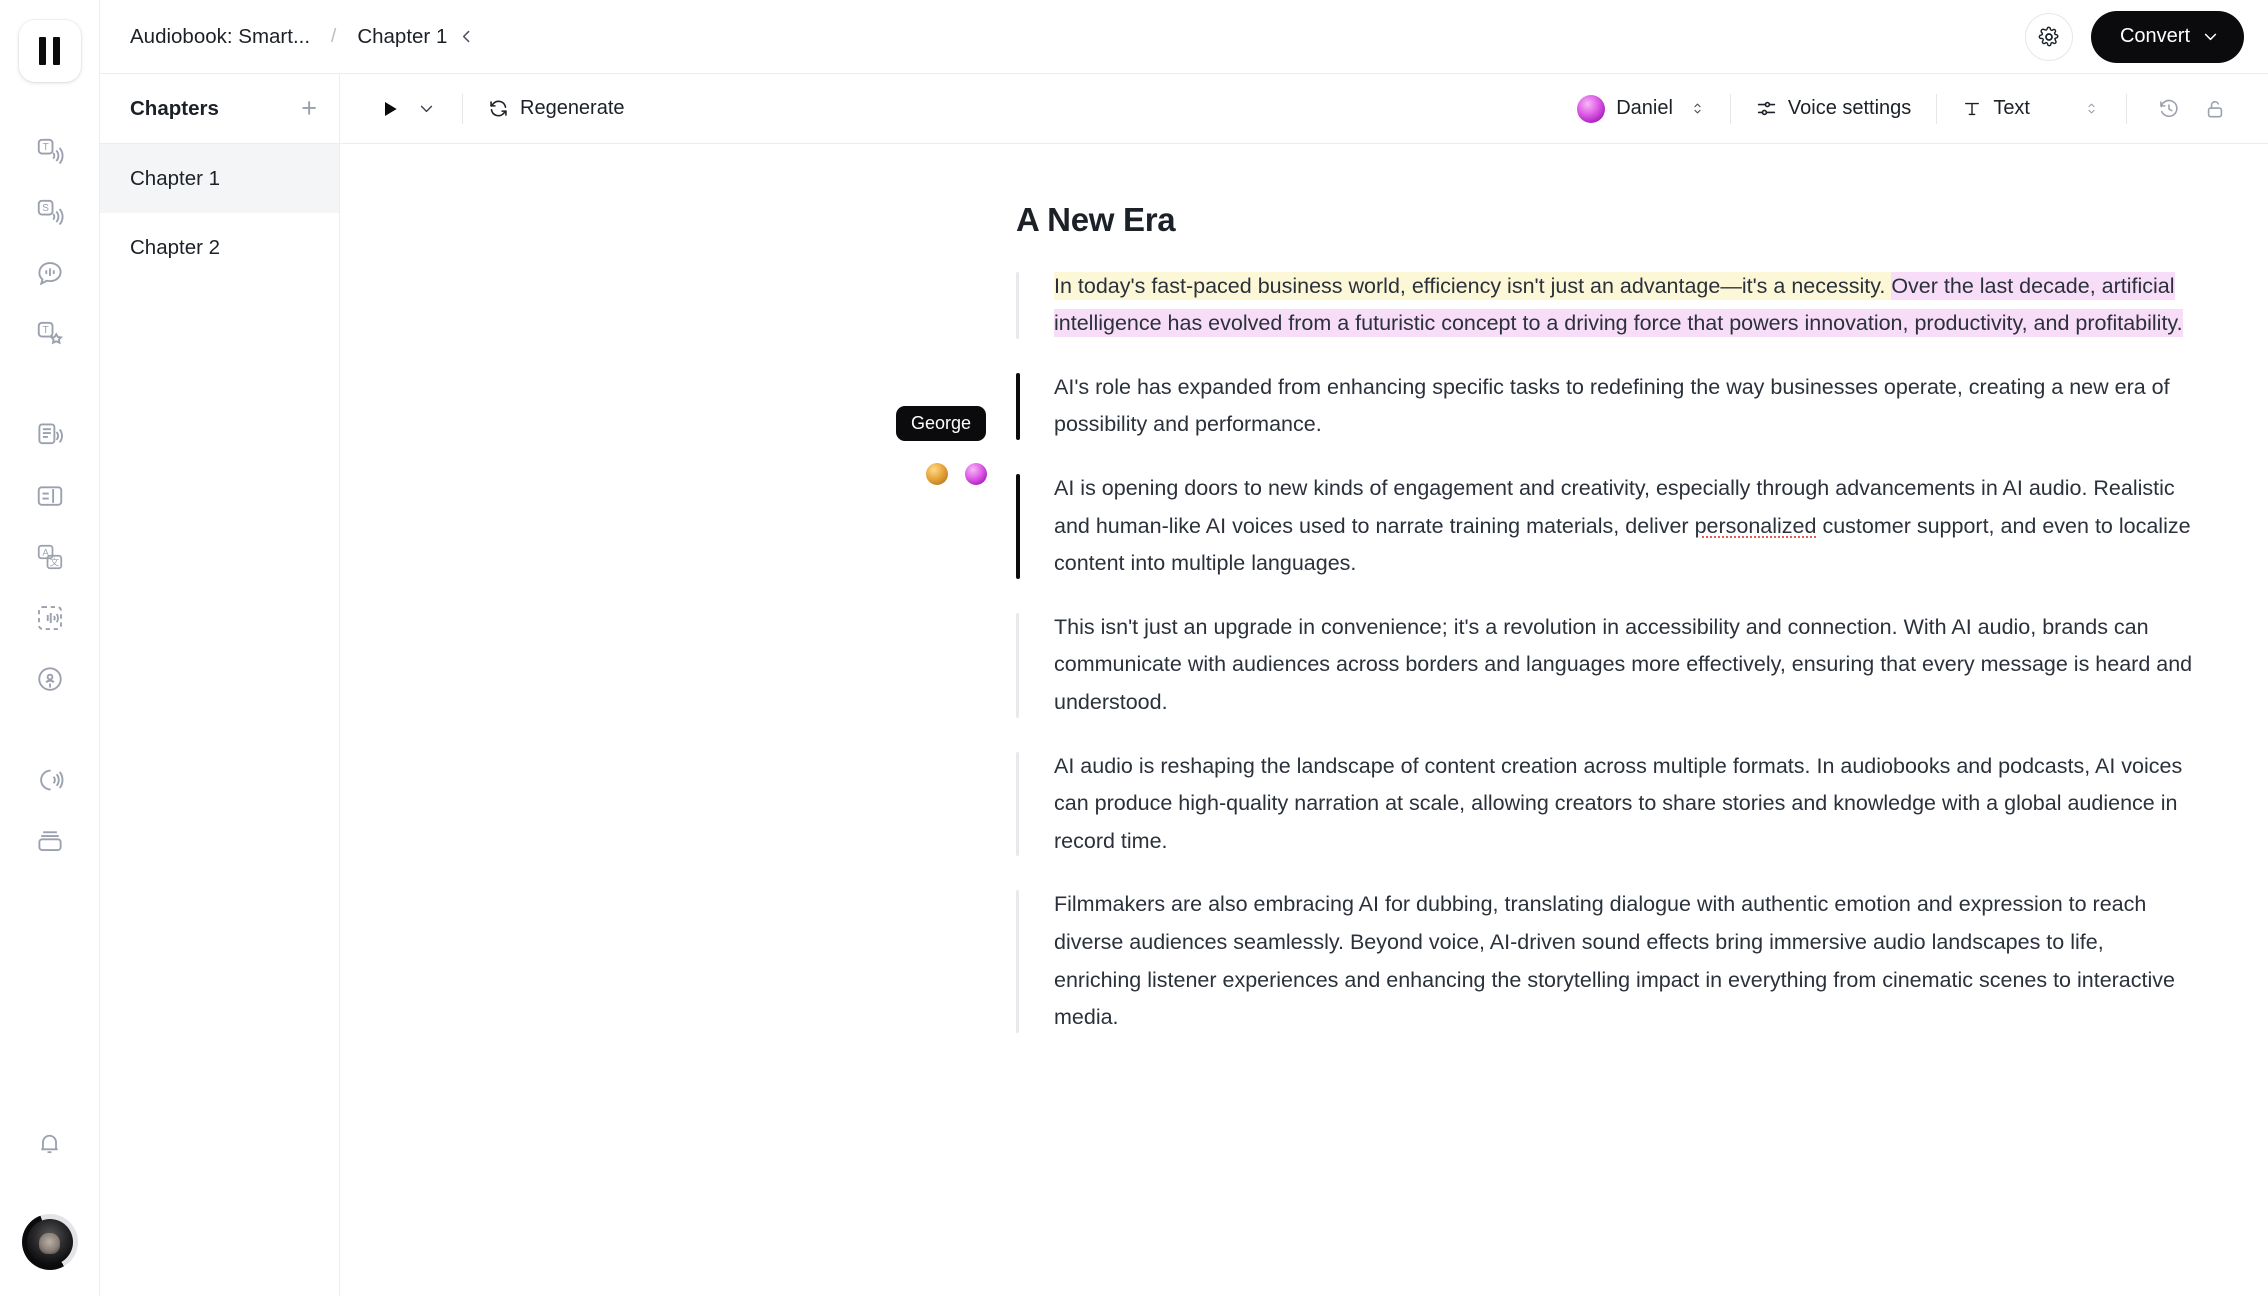 The height and width of the screenshot is (1296, 2268). I want to click on speaker-avatar-gold, so click(937, 474).